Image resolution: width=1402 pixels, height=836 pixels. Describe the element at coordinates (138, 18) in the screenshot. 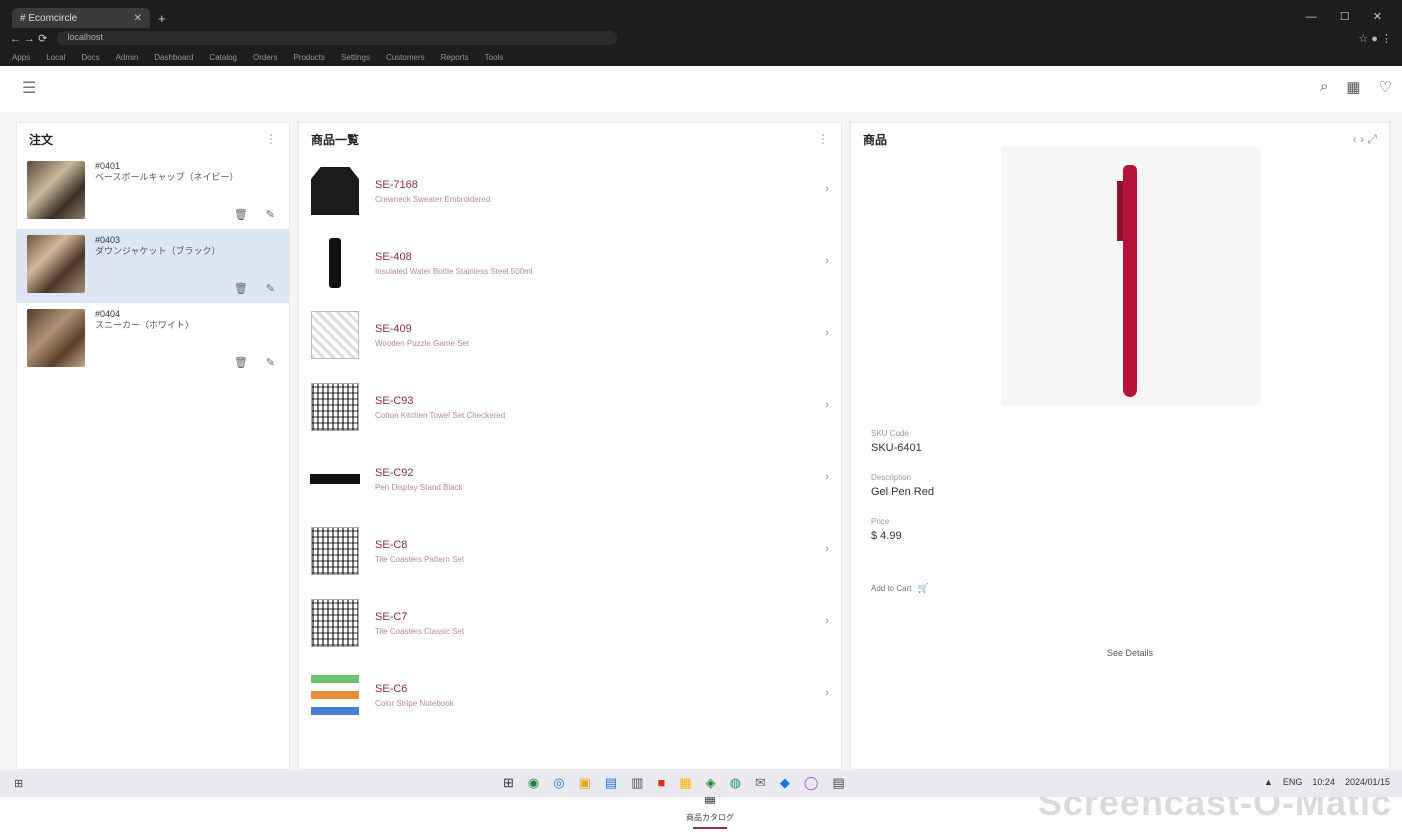

I see `close-tab-icon: ✕` at that location.